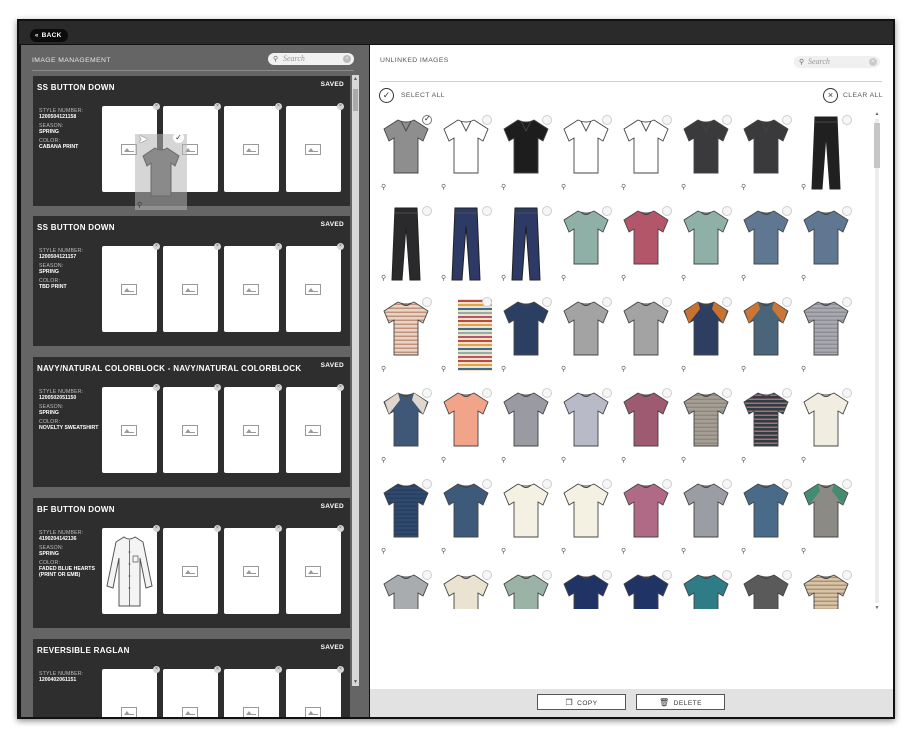  What do you see at coordinates (355, 682) in the screenshot?
I see `scroll-down-icon: ▼` at bounding box center [355, 682].